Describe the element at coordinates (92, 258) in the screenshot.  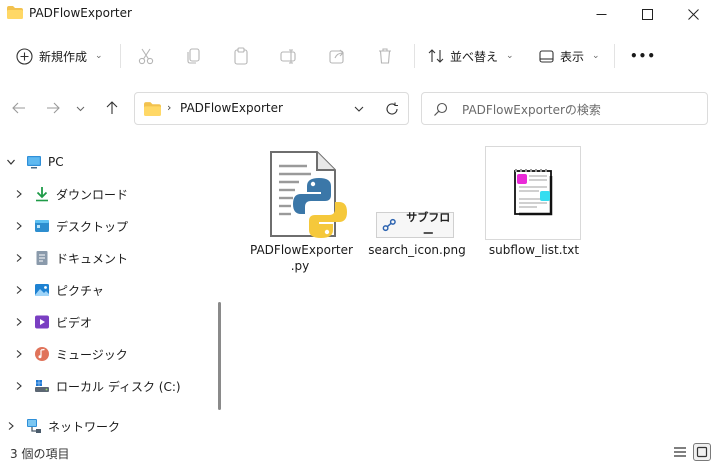
I see `nav-label: ドキュメント` at that location.